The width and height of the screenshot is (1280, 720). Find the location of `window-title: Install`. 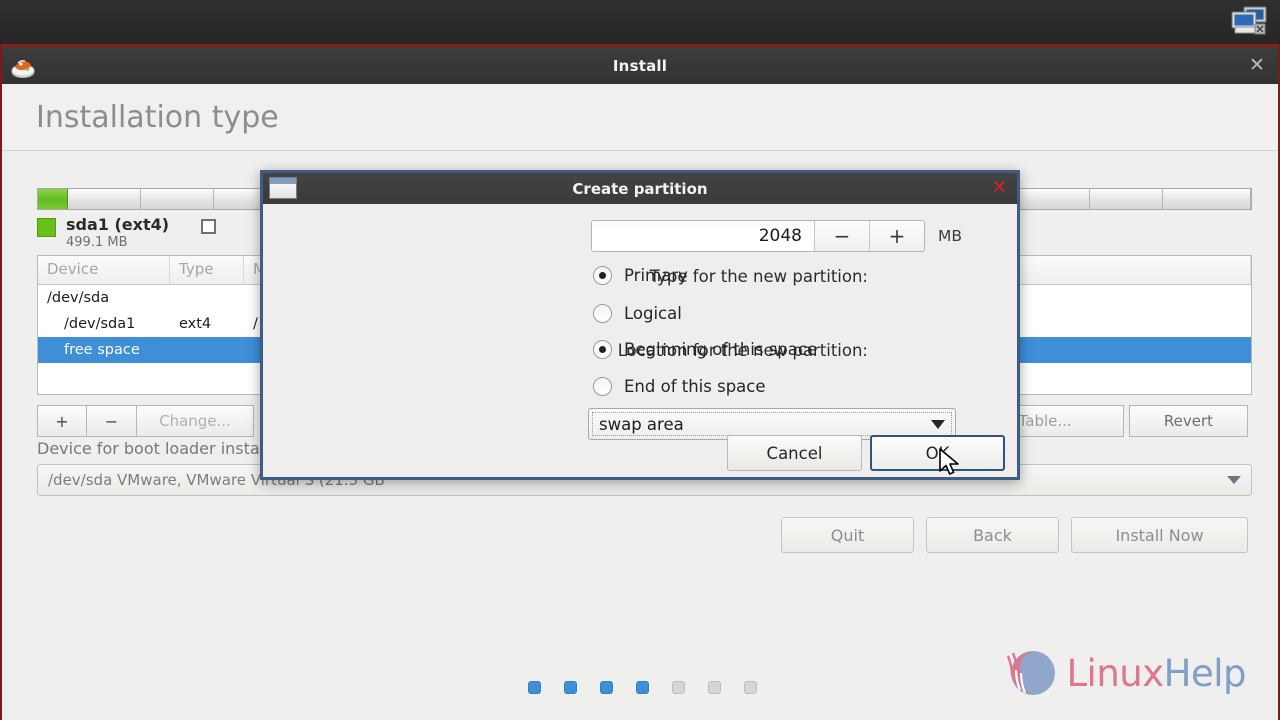

window-title: Install is located at coordinates (640, 65).